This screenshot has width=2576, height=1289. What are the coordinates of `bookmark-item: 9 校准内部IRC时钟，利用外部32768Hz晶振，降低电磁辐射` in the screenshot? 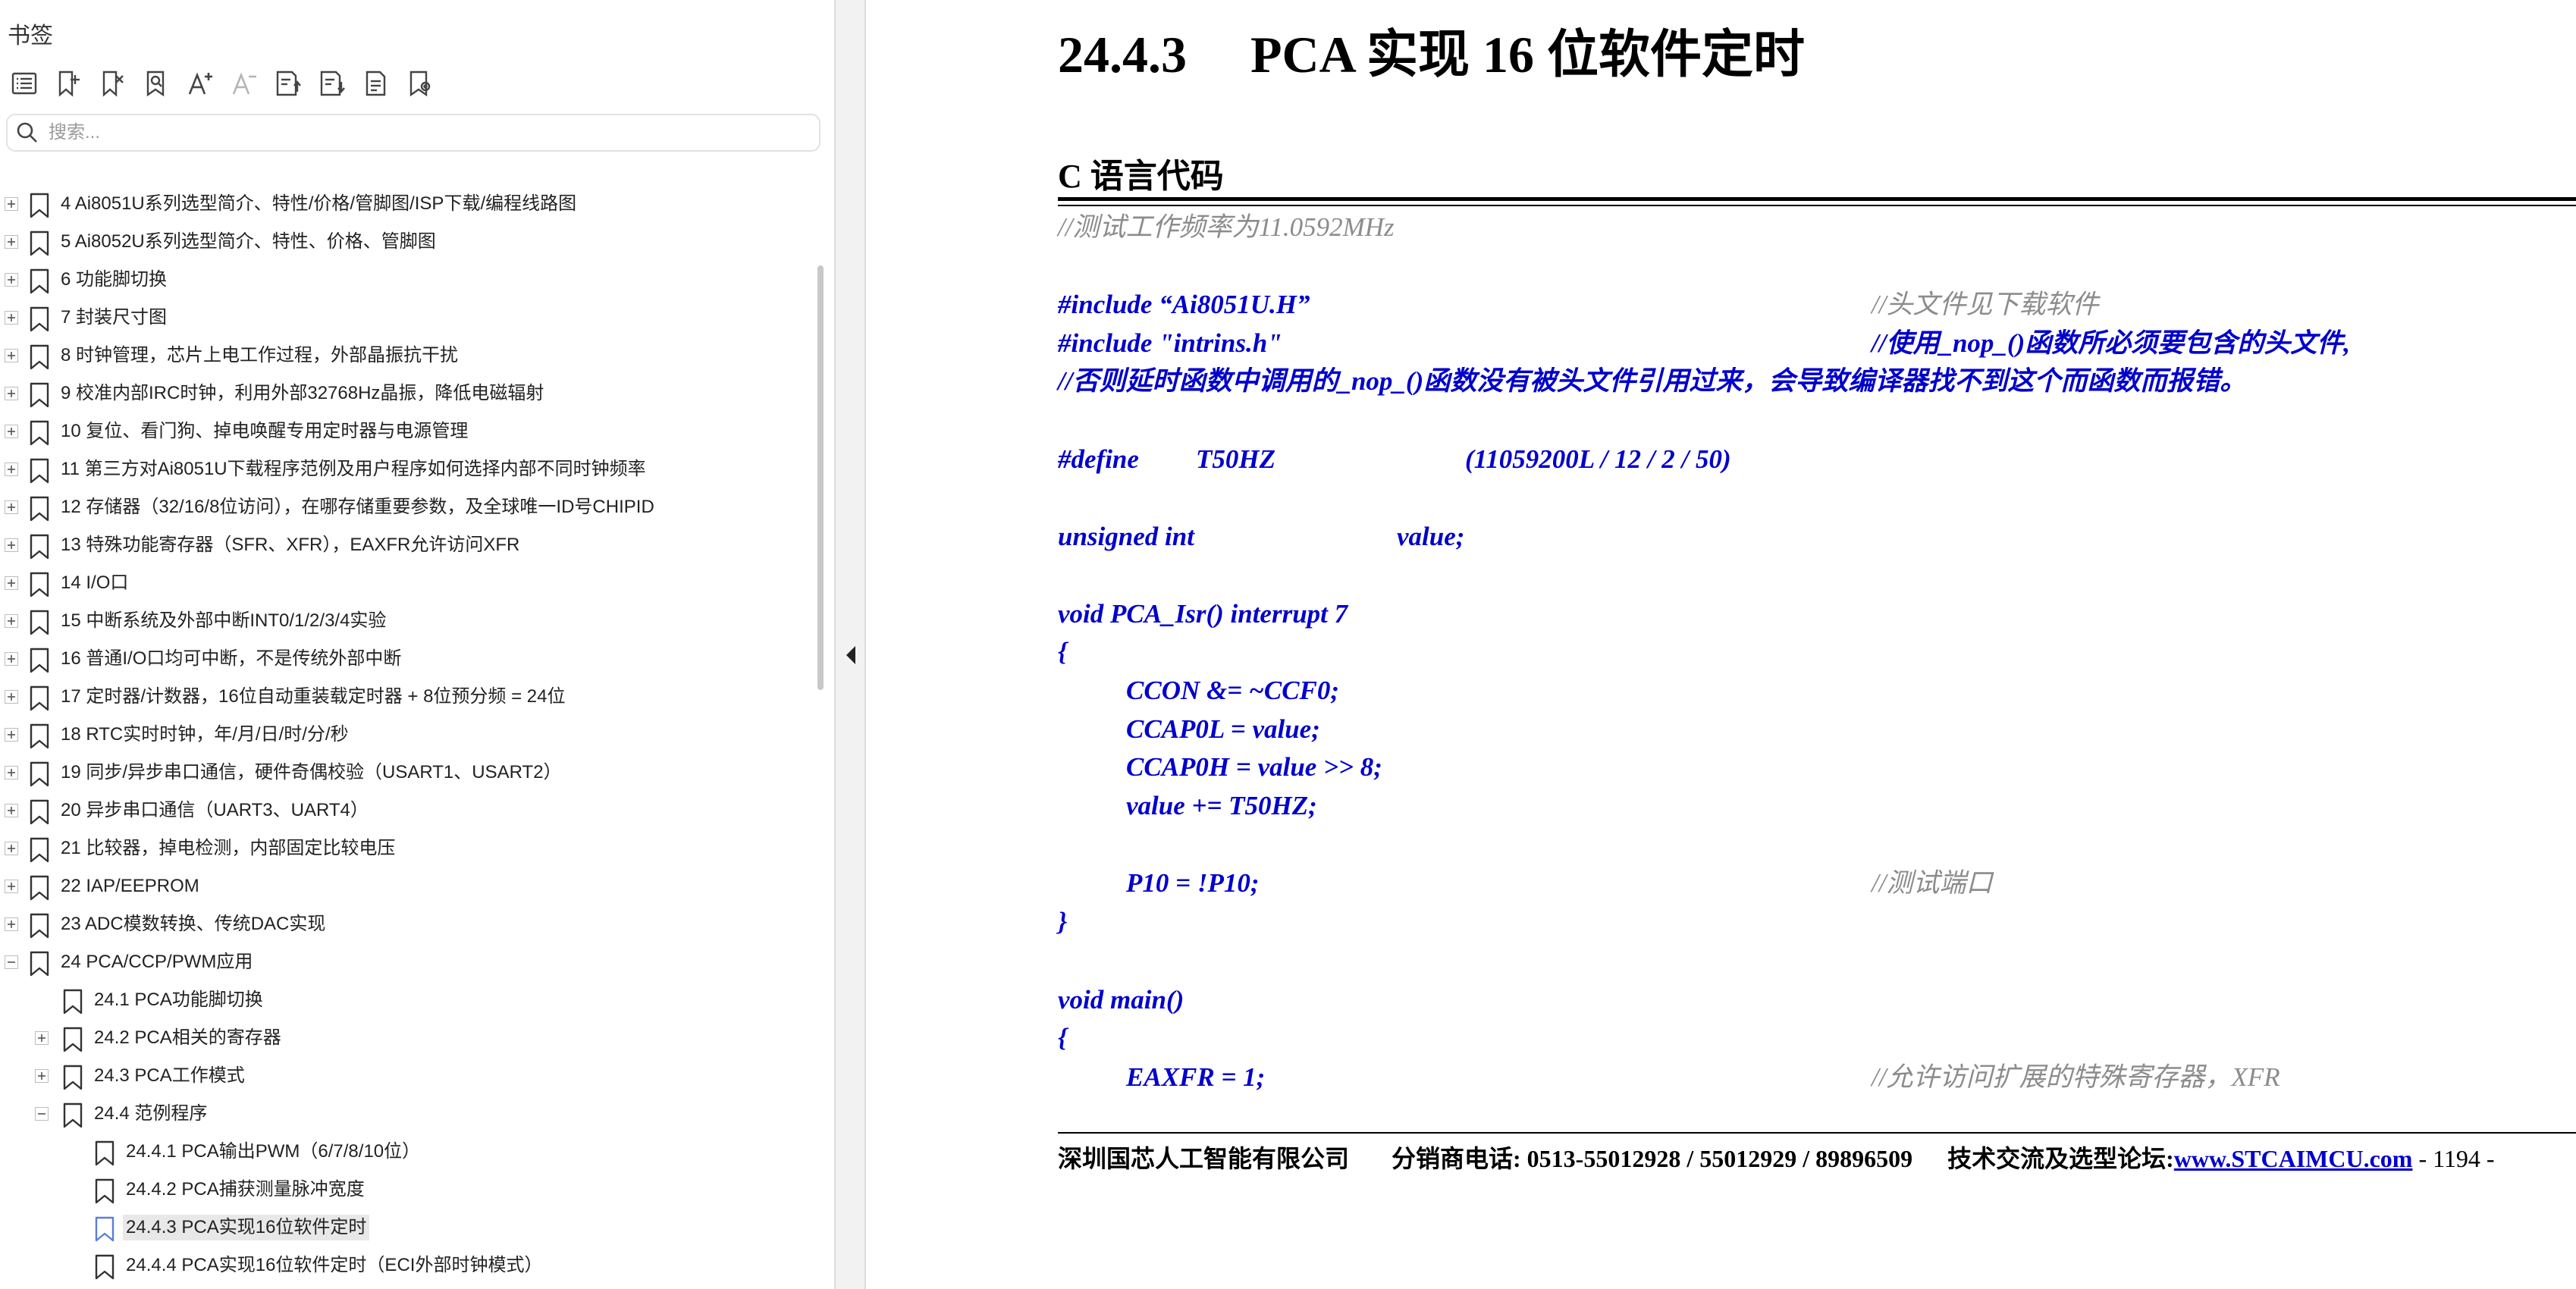 It's located at (405, 395).